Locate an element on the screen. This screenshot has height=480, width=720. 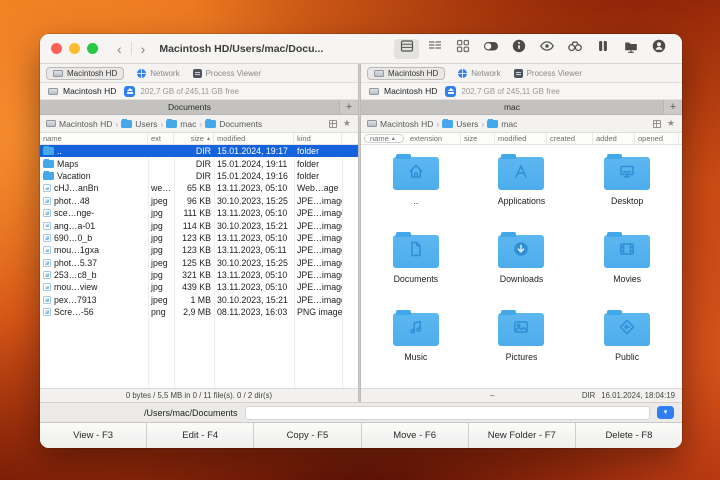
table-row: cHJ…anBn we… 65 KB 13.11.2023, 05:10 Web…age is located at coordinates (199, 188).